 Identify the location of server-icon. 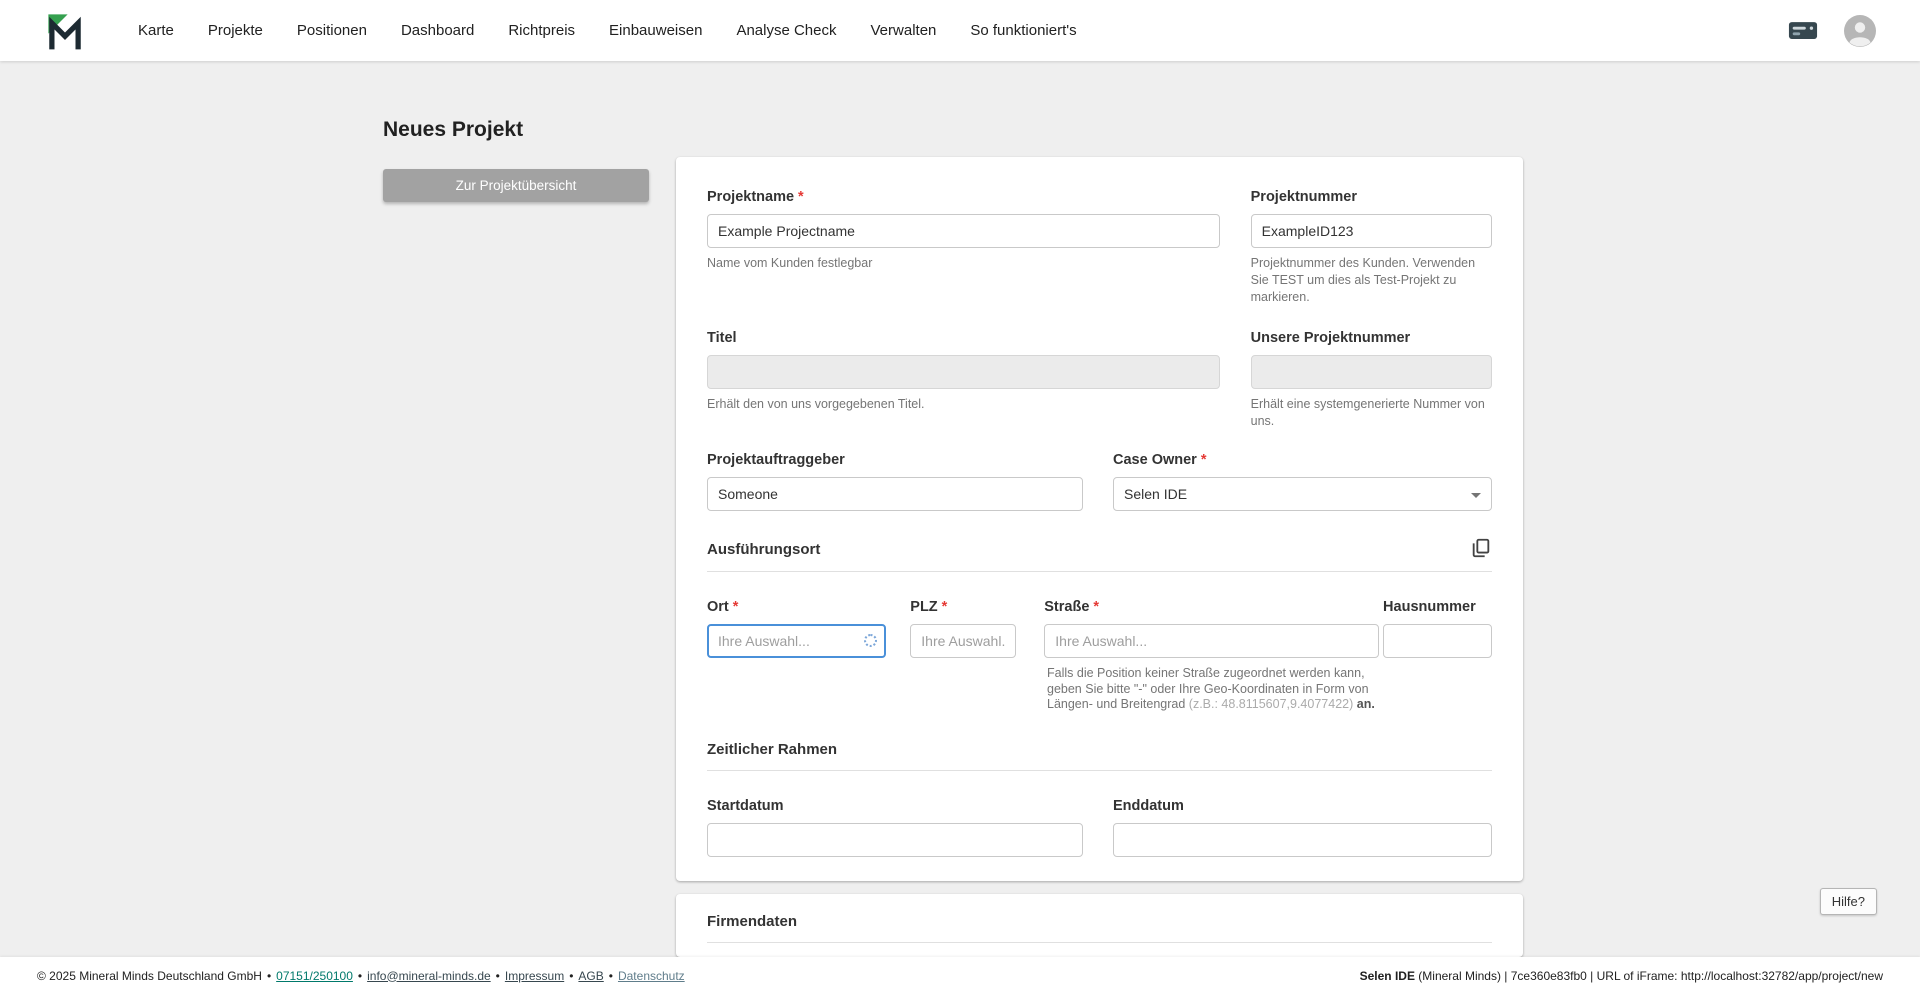
(1803, 30).